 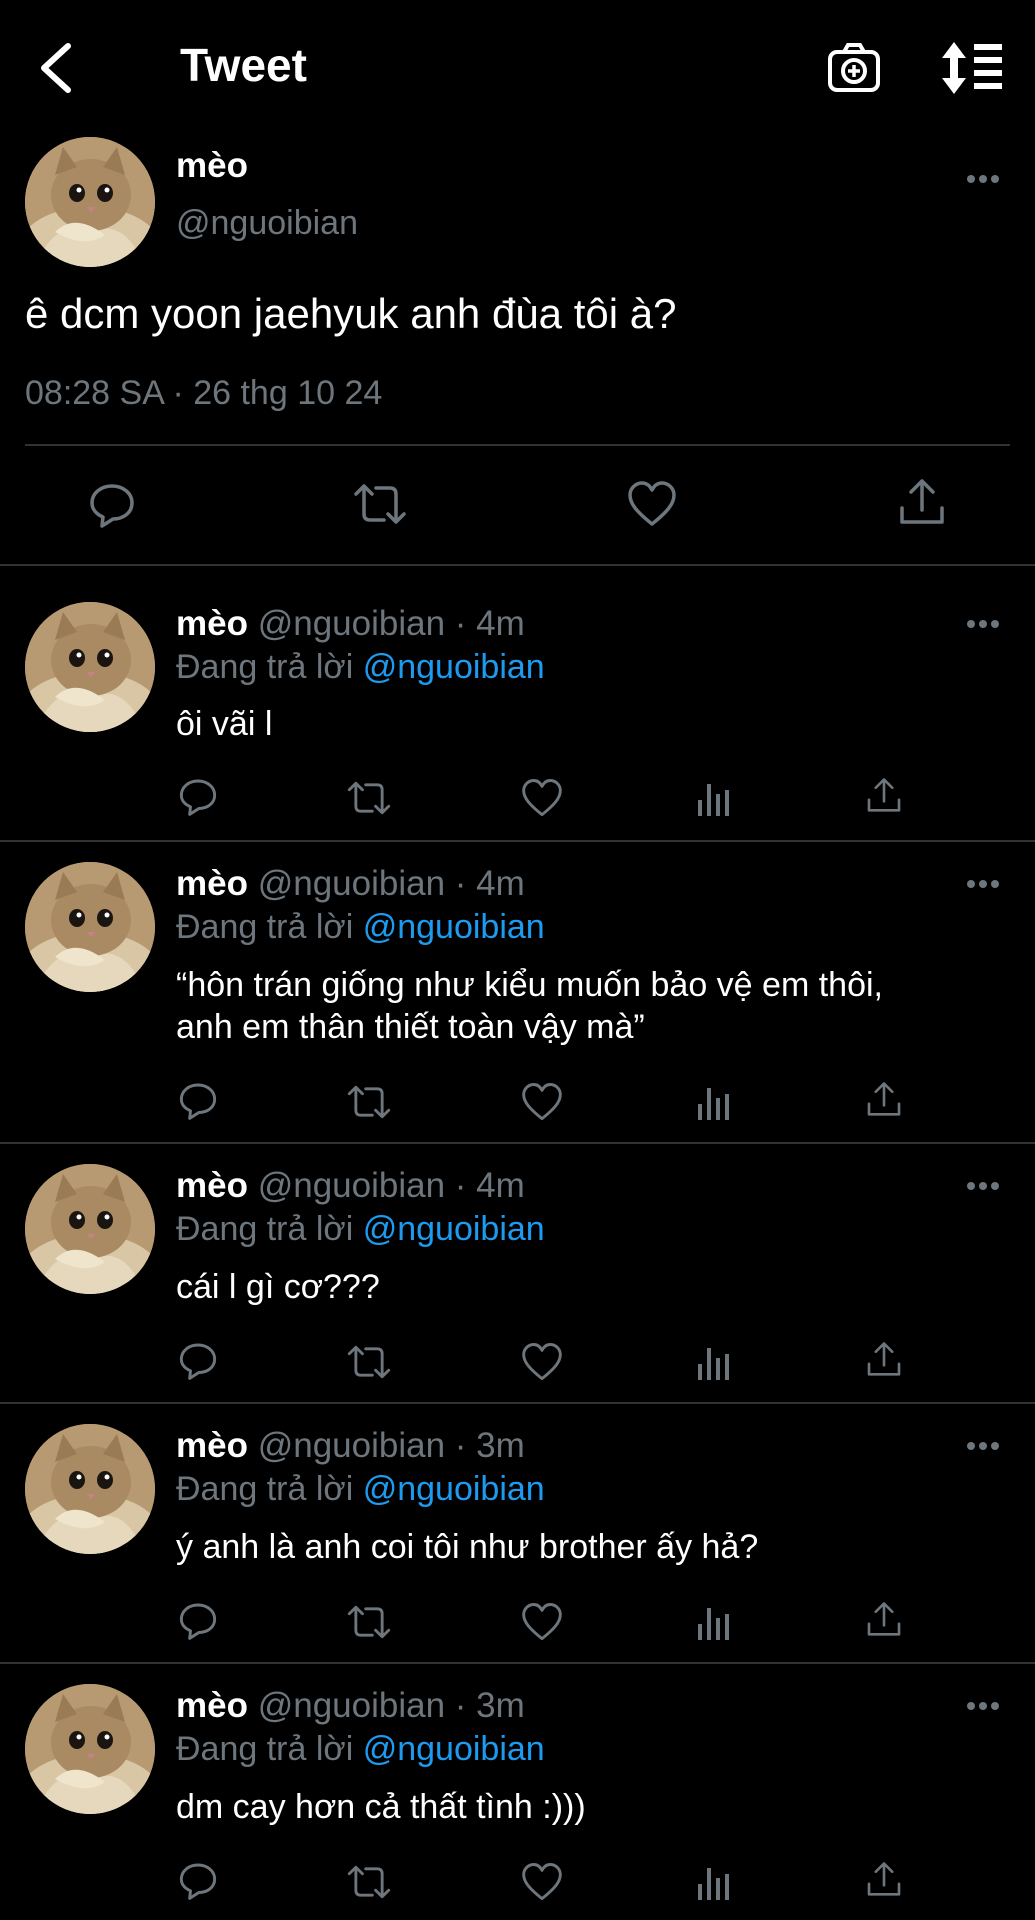 I want to click on tweet-text: ê dcm yoon jaehyuk anh đùa tôi à?, so click(x=351, y=313).